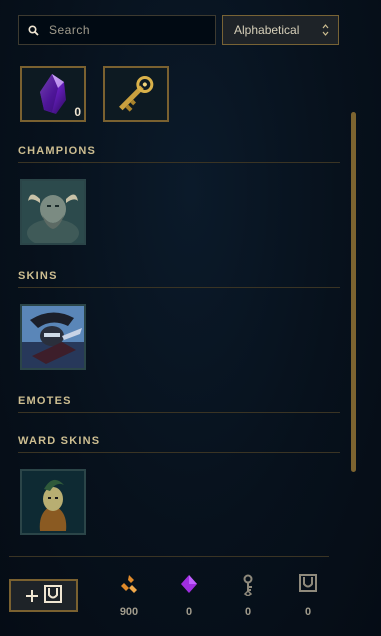 The height and width of the screenshot is (636, 381). What do you see at coordinates (129, 587) in the screenshot?
I see `orange-essence-icon` at bounding box center [129, 587].